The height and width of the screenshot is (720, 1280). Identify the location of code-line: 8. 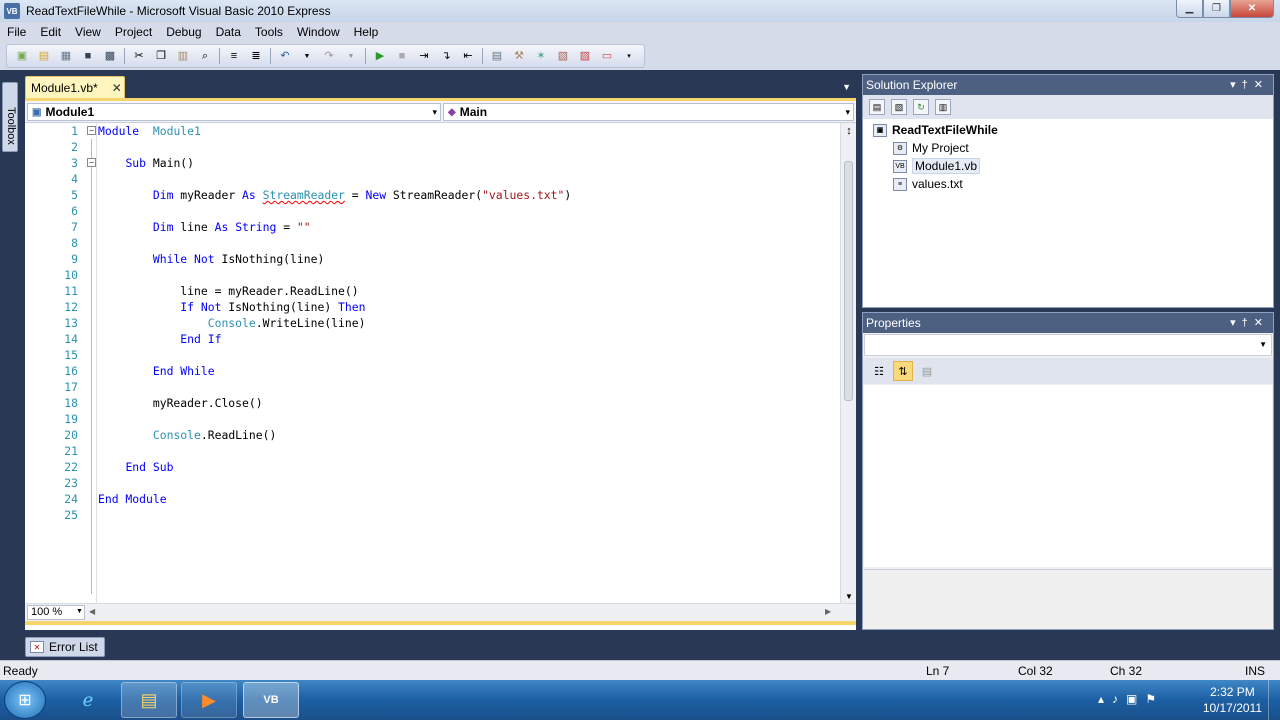
(432, 243).